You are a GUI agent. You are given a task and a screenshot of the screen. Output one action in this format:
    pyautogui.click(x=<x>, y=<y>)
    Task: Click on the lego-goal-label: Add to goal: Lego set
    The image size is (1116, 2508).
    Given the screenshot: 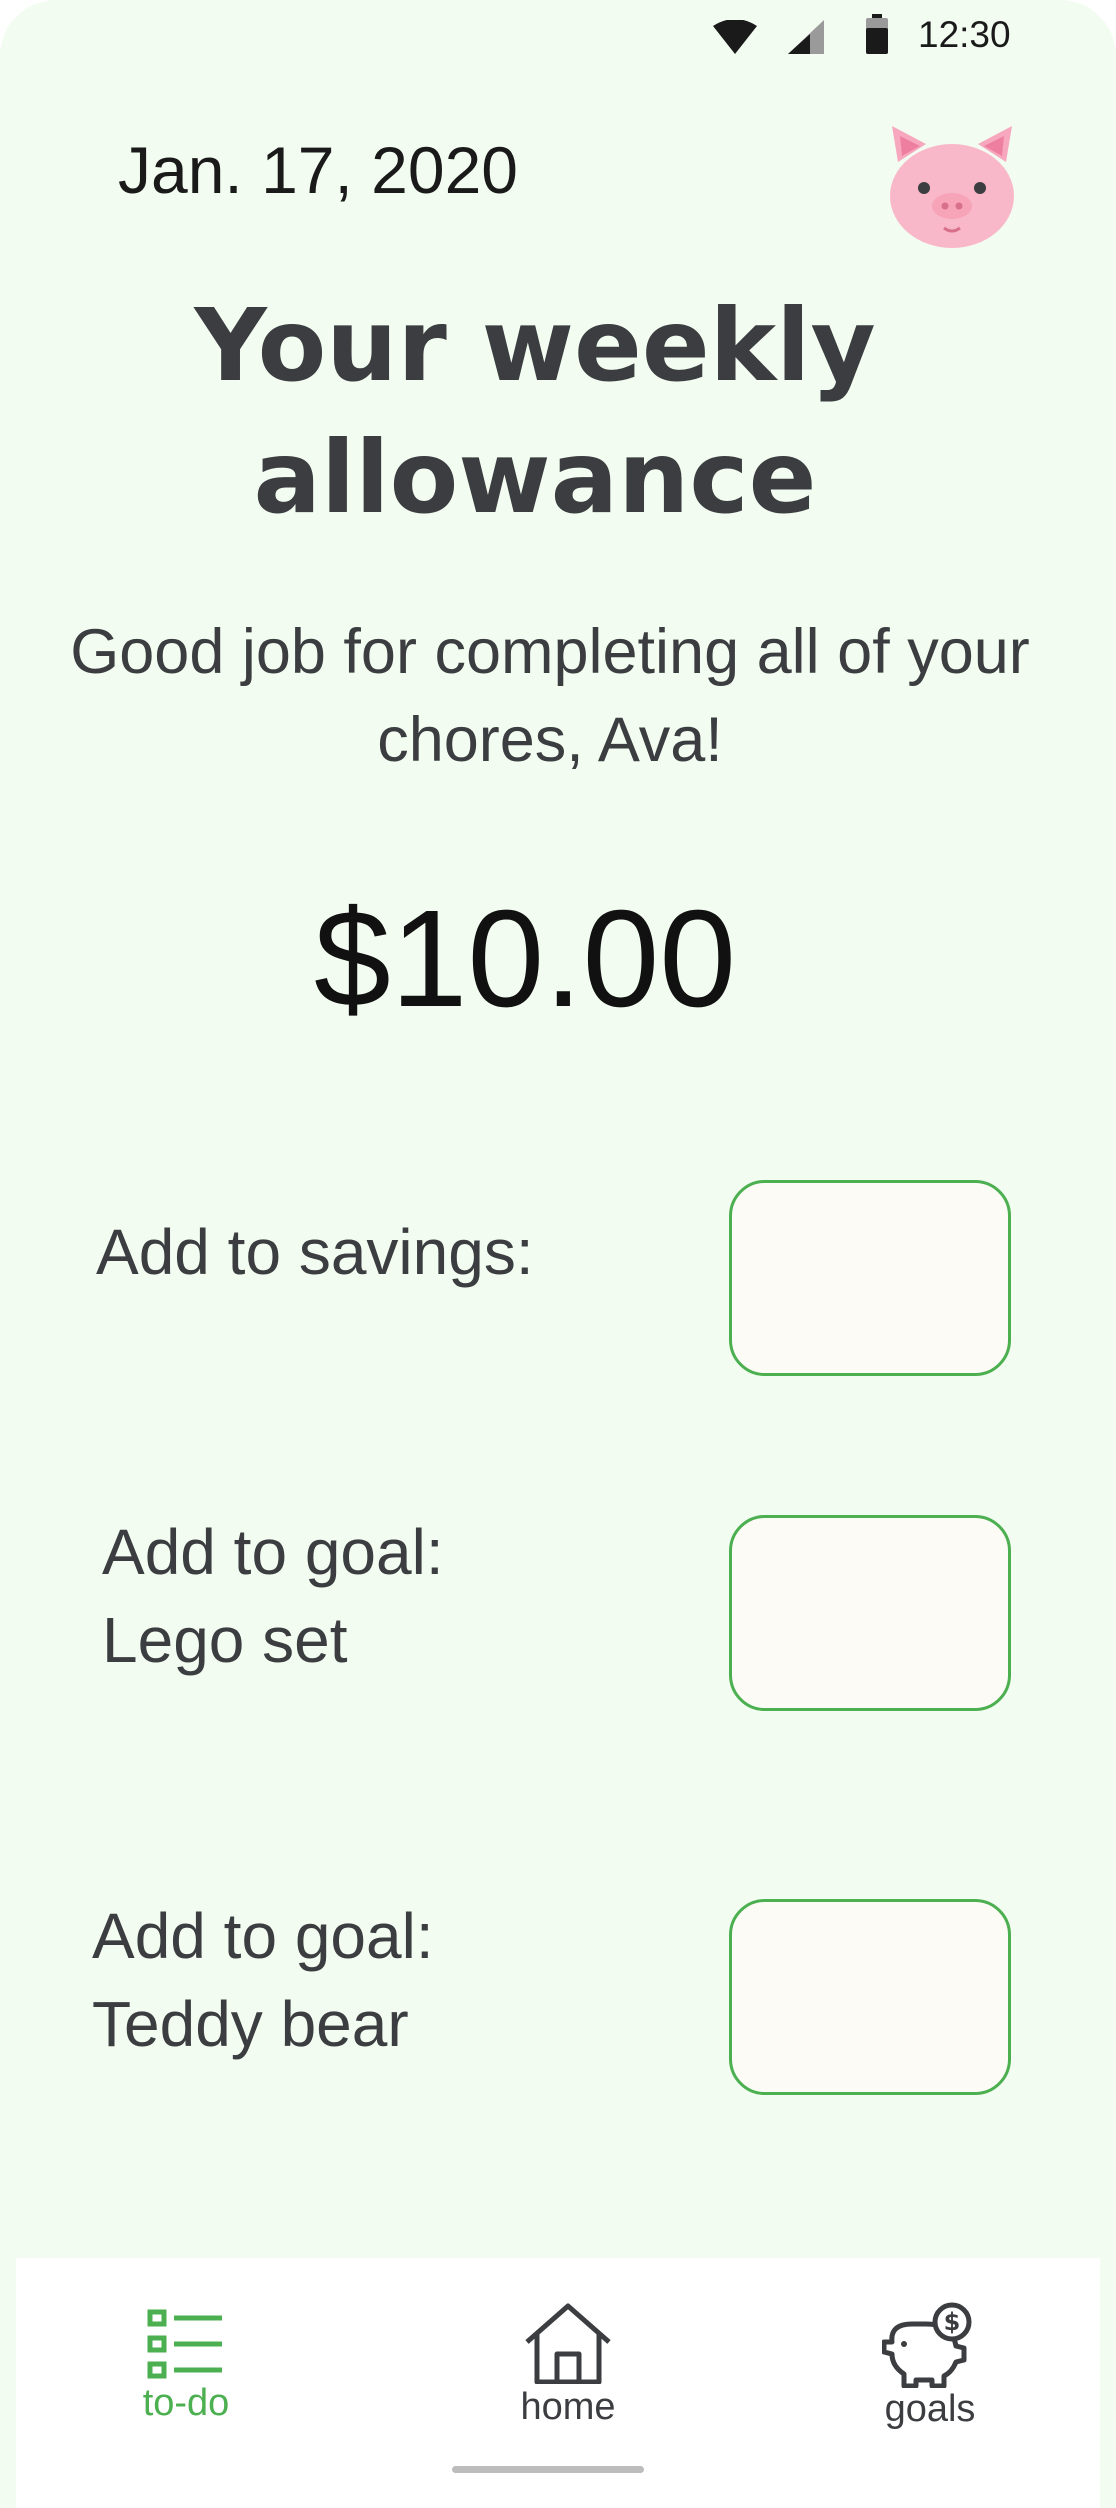 What is the action you would take?
    pyautogui.click(x=273, y=1596)
    